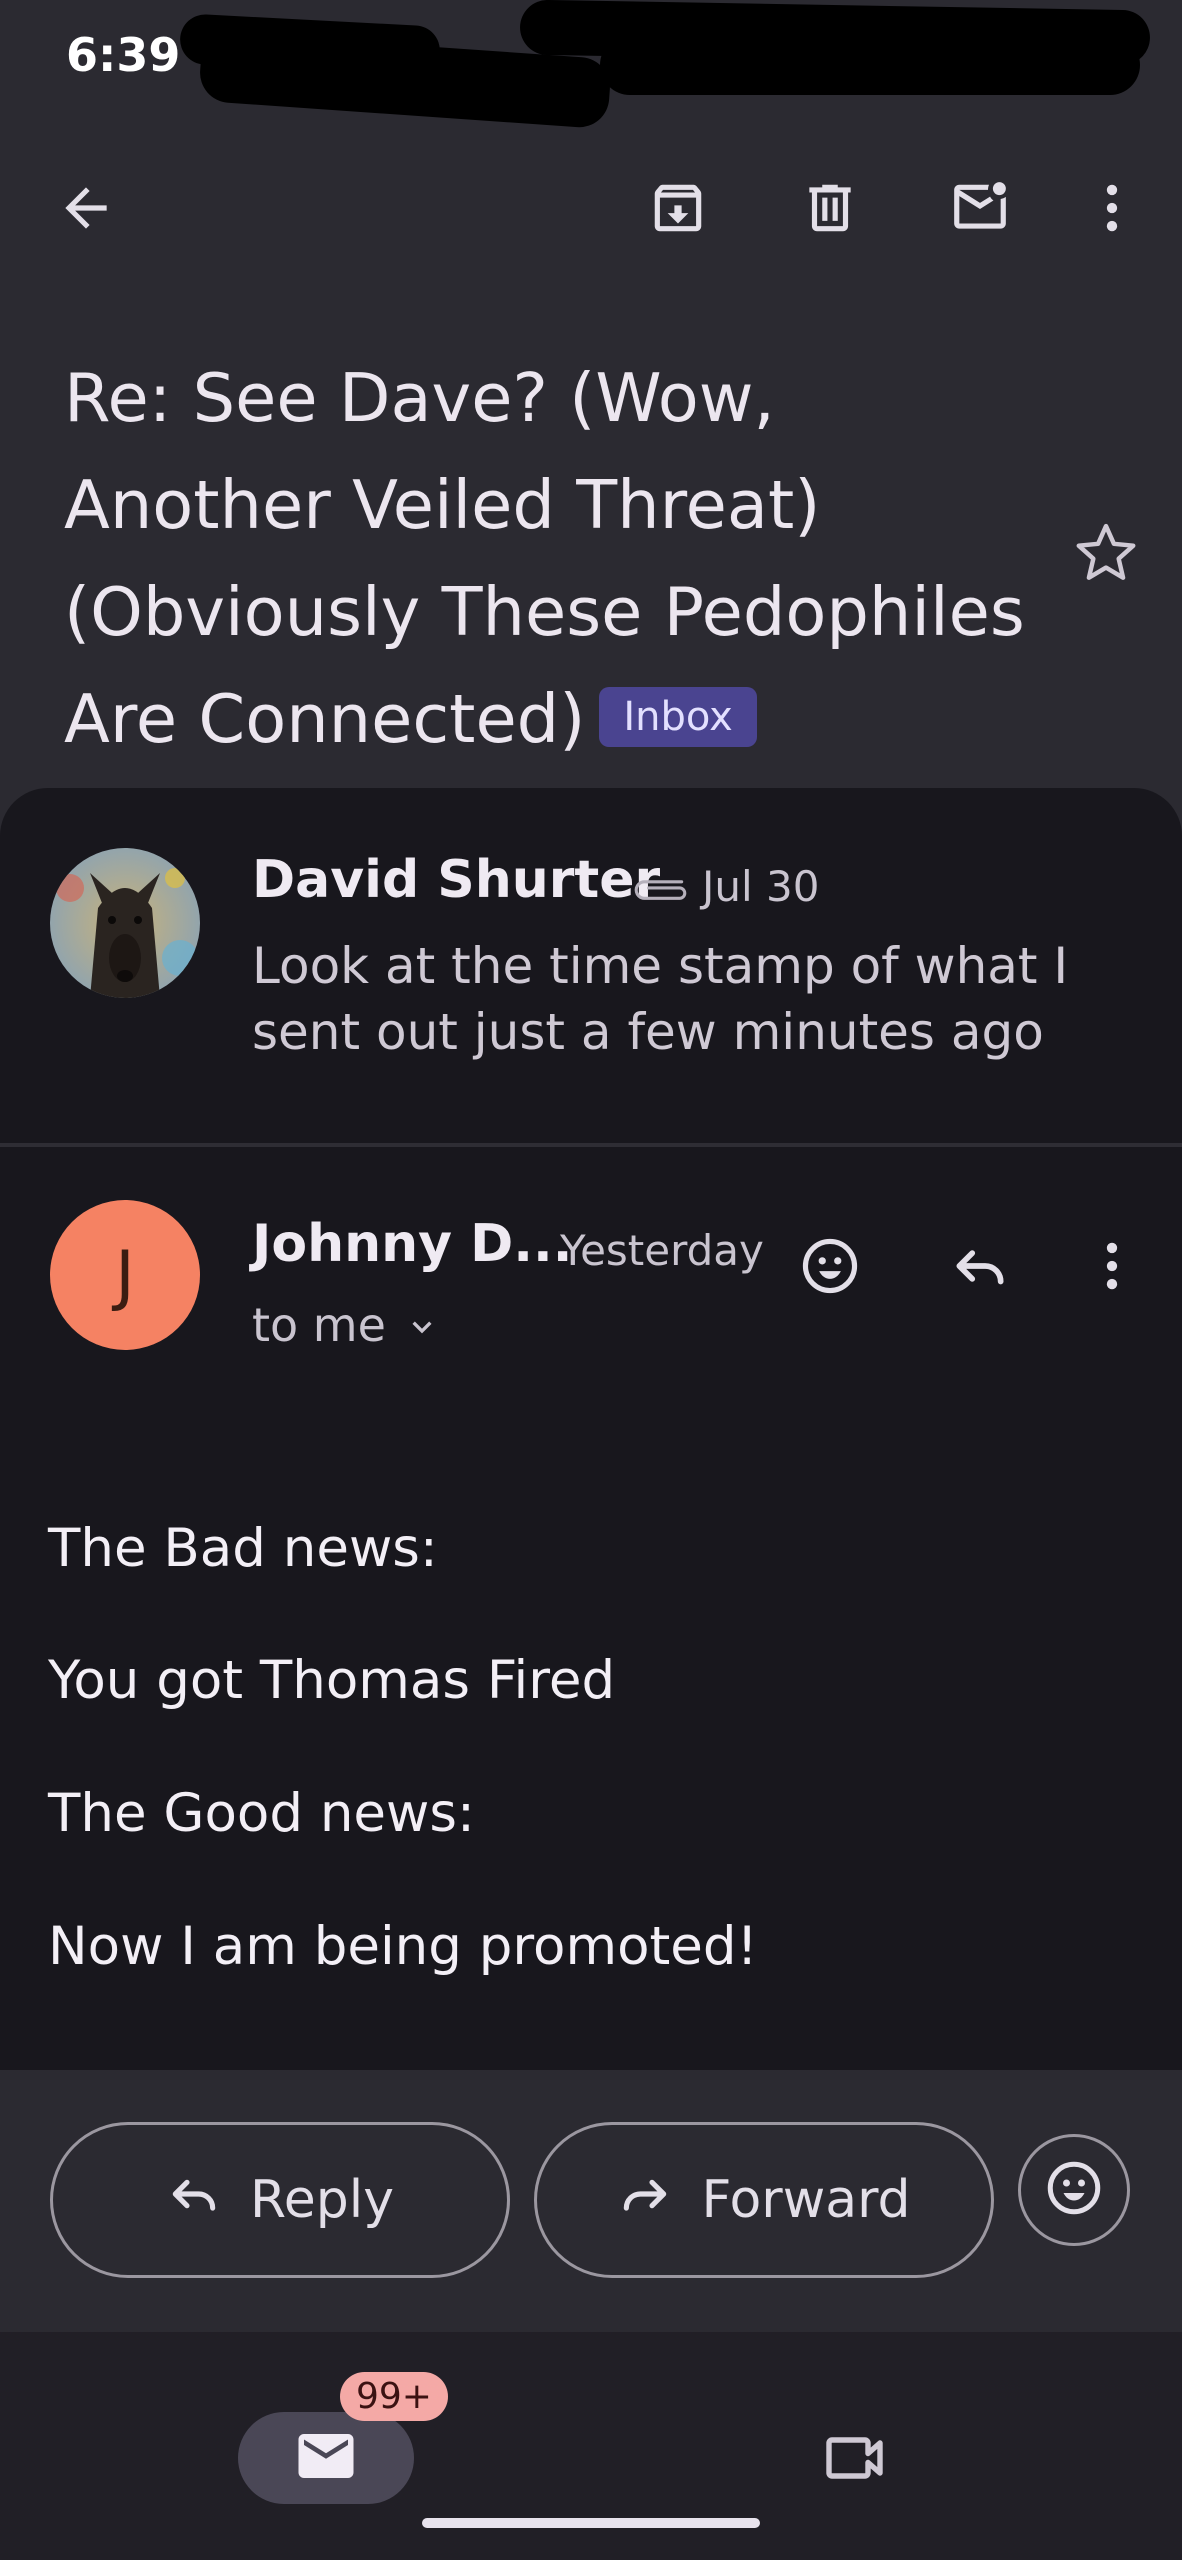 Image resolution: width=1182 pixels, height=2560 pixels. I want to click on mark-unread-icon, so click(980, 208).